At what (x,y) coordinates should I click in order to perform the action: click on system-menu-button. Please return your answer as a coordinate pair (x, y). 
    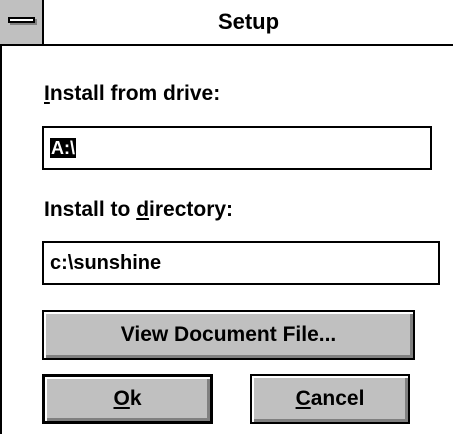
    Looking at the image, I should click on (22, 22).